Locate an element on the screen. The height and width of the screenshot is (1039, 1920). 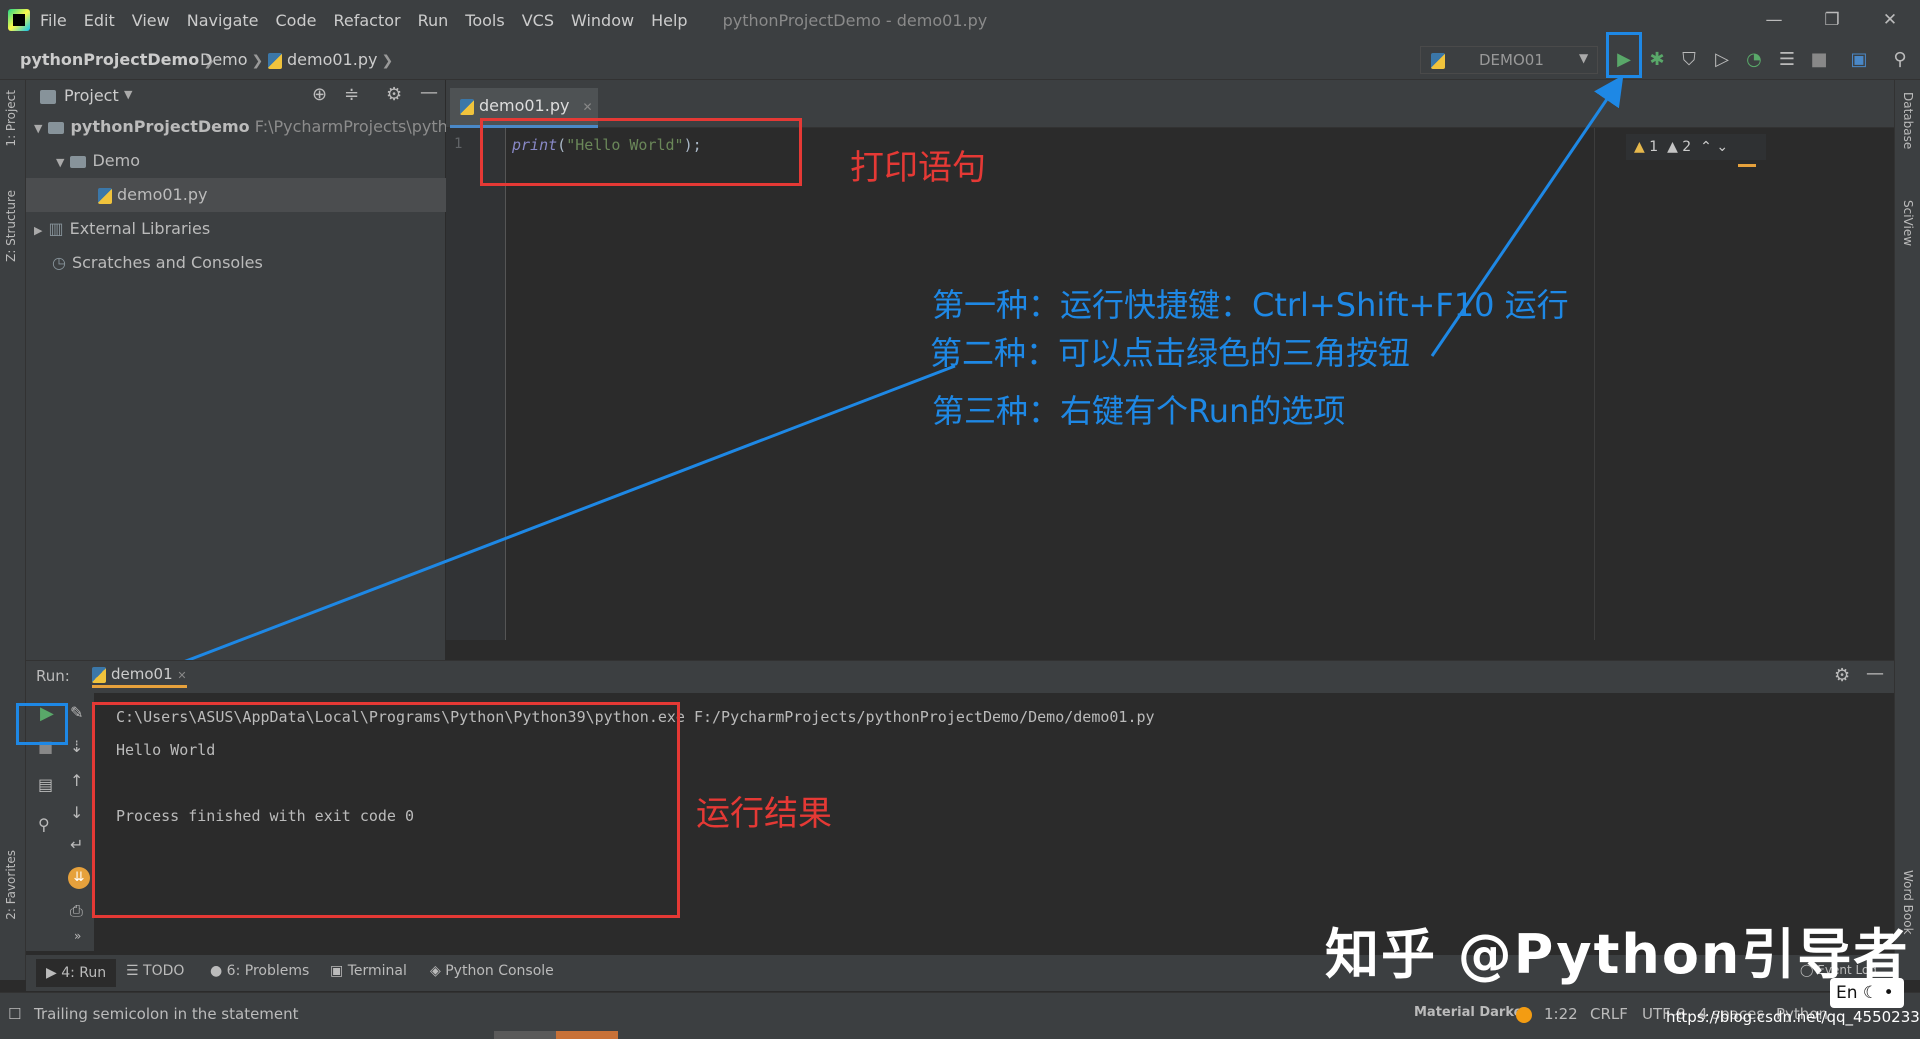
annotation-run-result: 运行结果 is located at coordinates (764, 814).